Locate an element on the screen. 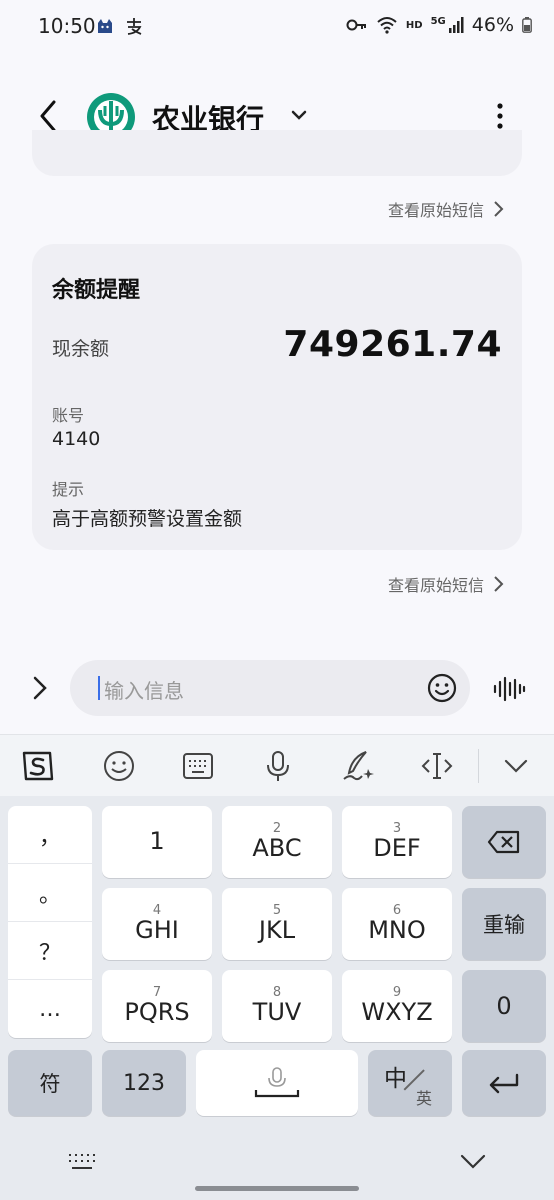 Image resolution: width=554 pixels, height=1200 pixels. emoji-icon is located at coordinates (442, 688).